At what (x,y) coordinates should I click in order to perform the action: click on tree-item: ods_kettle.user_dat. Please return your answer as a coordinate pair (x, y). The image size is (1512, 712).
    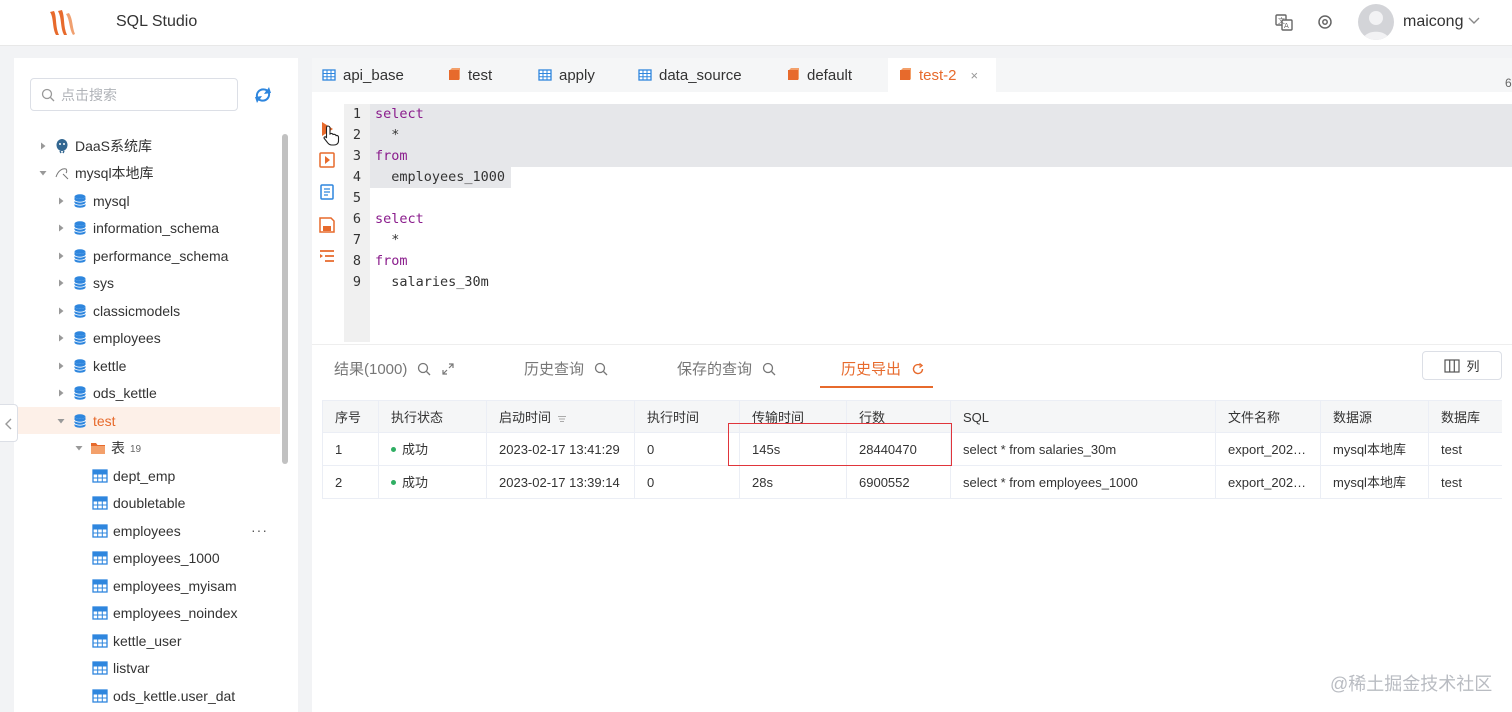
    Looking at the image, I should click on (147, 695).